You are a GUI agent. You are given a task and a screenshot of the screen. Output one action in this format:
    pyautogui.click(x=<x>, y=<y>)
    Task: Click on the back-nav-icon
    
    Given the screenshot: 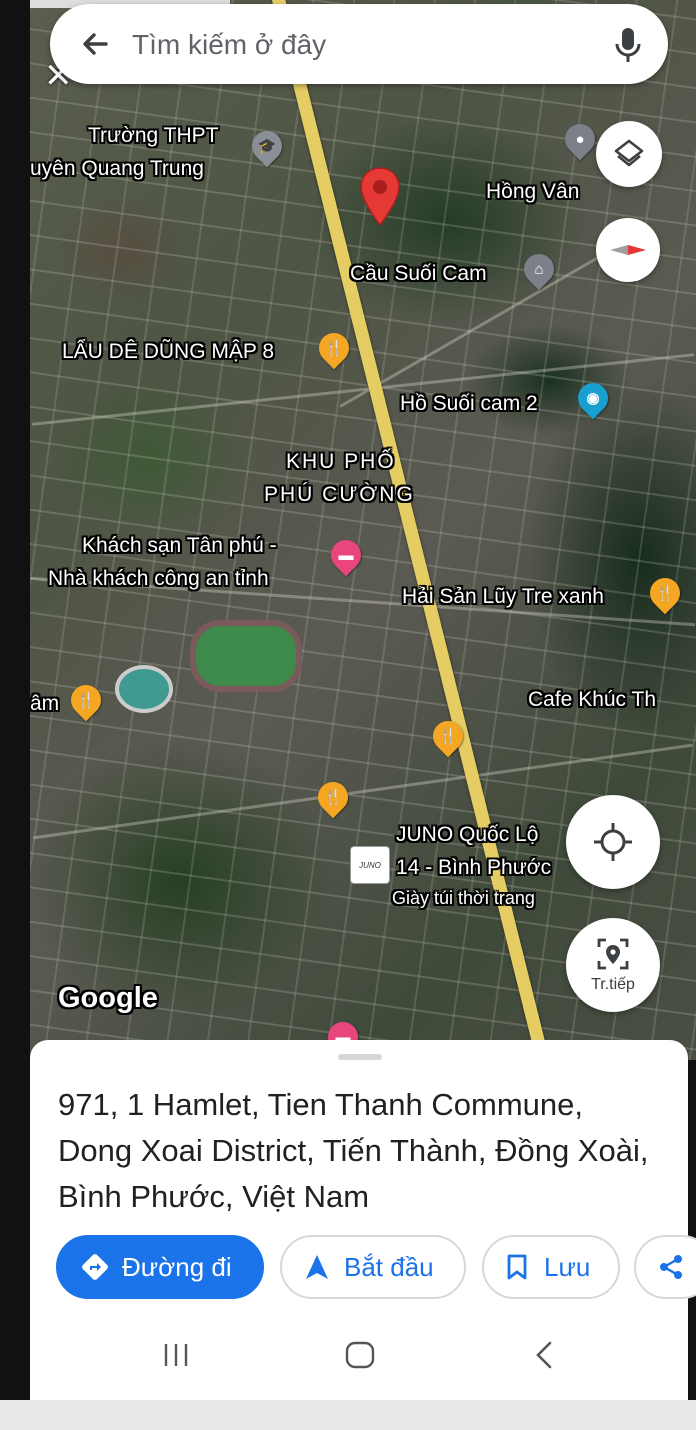 What is the action you would take?
    pyautogui.click(x=544, y=1355)
    